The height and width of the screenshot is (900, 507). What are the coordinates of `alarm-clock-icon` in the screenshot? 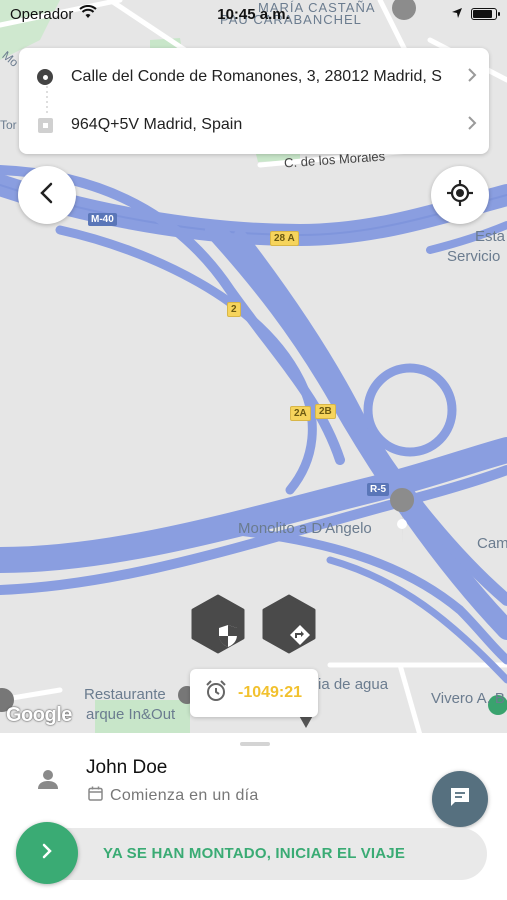 It's located at (216, 693).